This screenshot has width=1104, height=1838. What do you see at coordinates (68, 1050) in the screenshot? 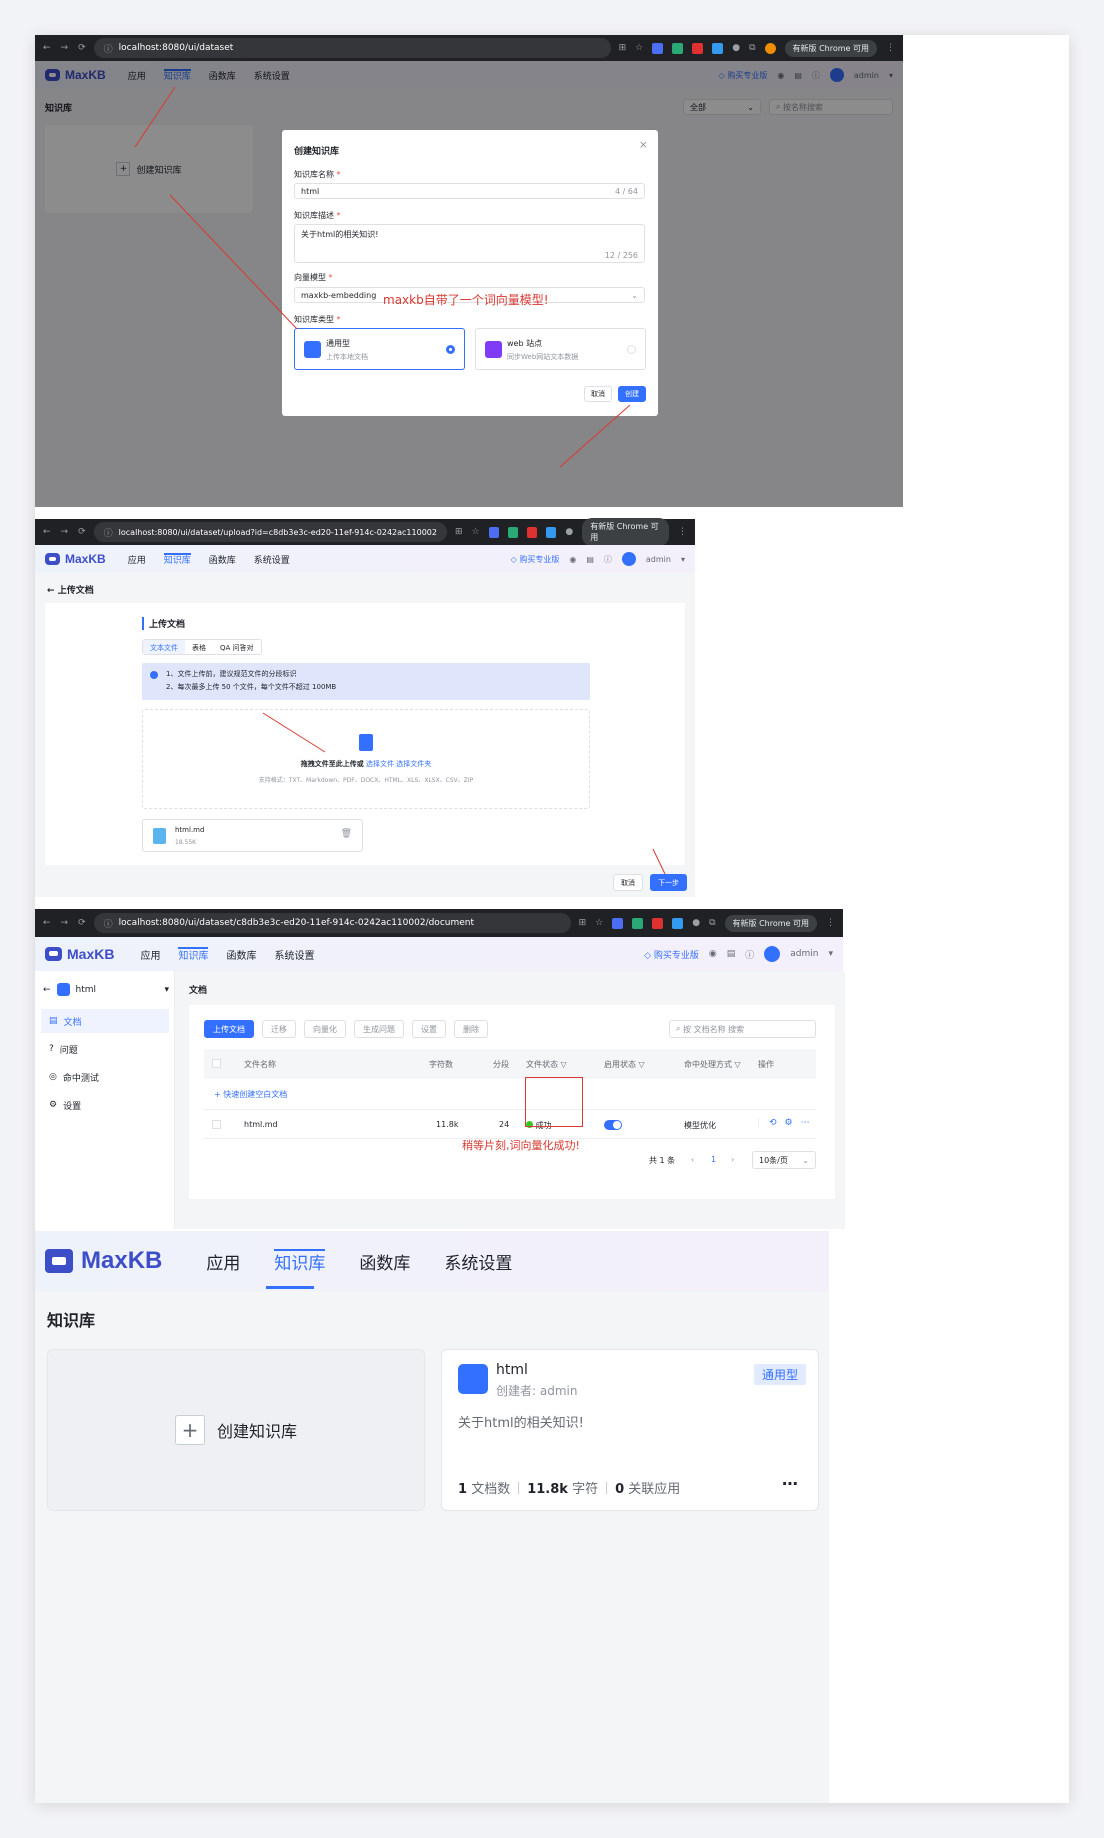
I see `side-item-label: 问题` at bounding box center [68, 1050].